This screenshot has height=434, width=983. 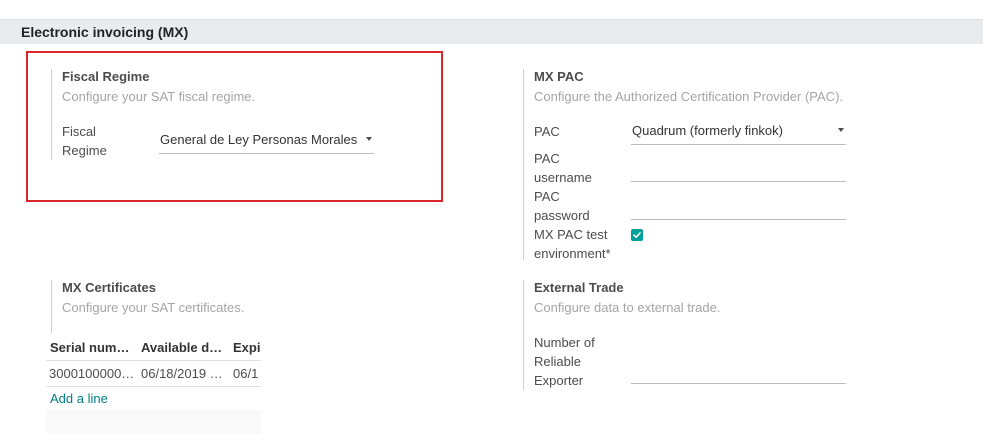 What do you see at coordinates (106, 76) in the screenshot?
I see `fiscal-regime-title: Fiscal Regime` at bounding box center [106, 76].